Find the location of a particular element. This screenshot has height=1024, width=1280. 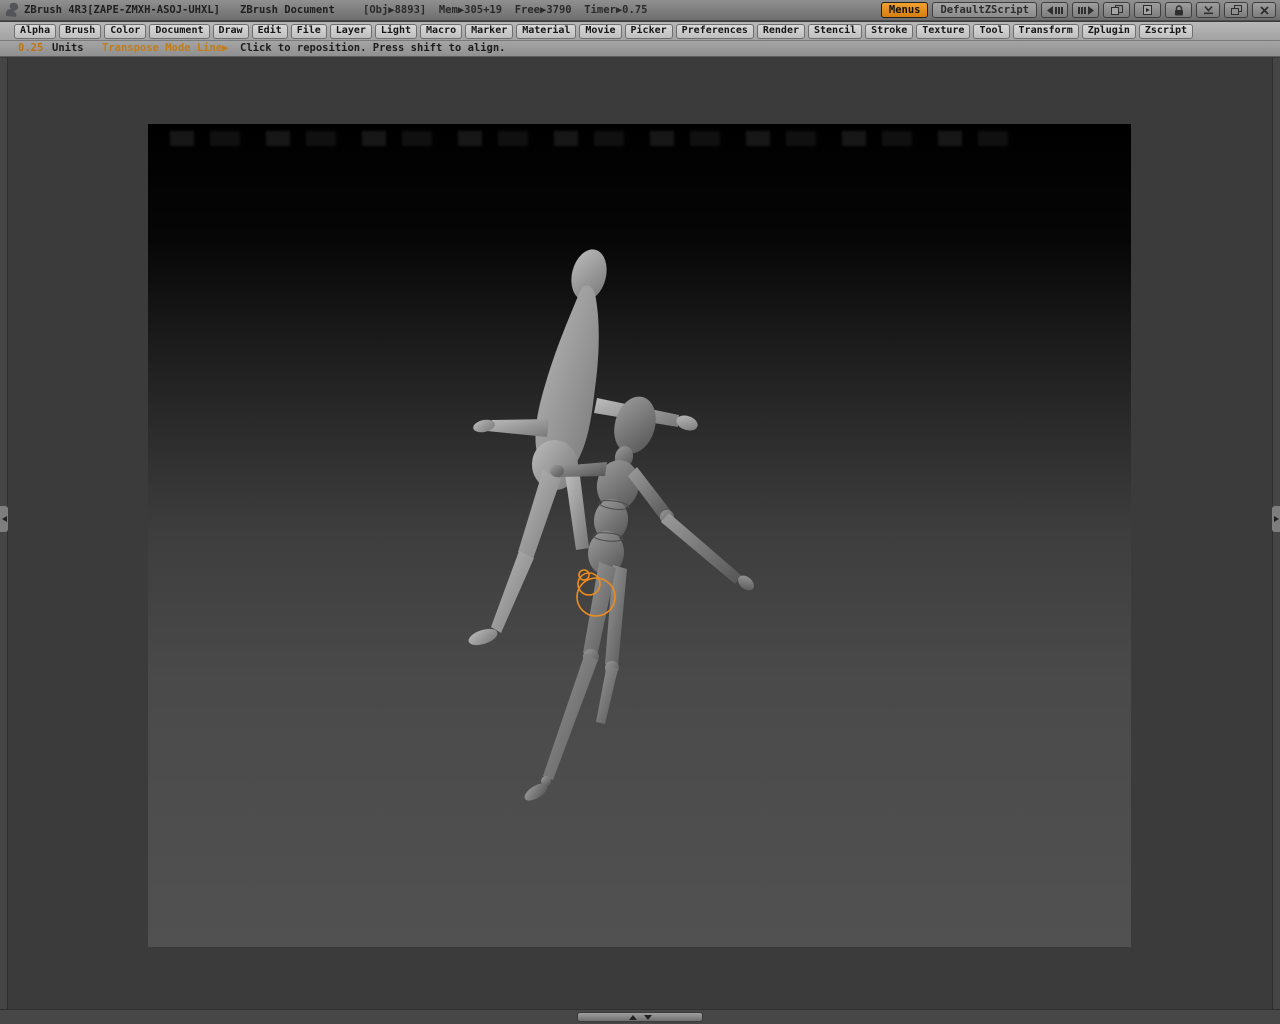

tray-scroll-left-button is located at coordinates (1054, 10).